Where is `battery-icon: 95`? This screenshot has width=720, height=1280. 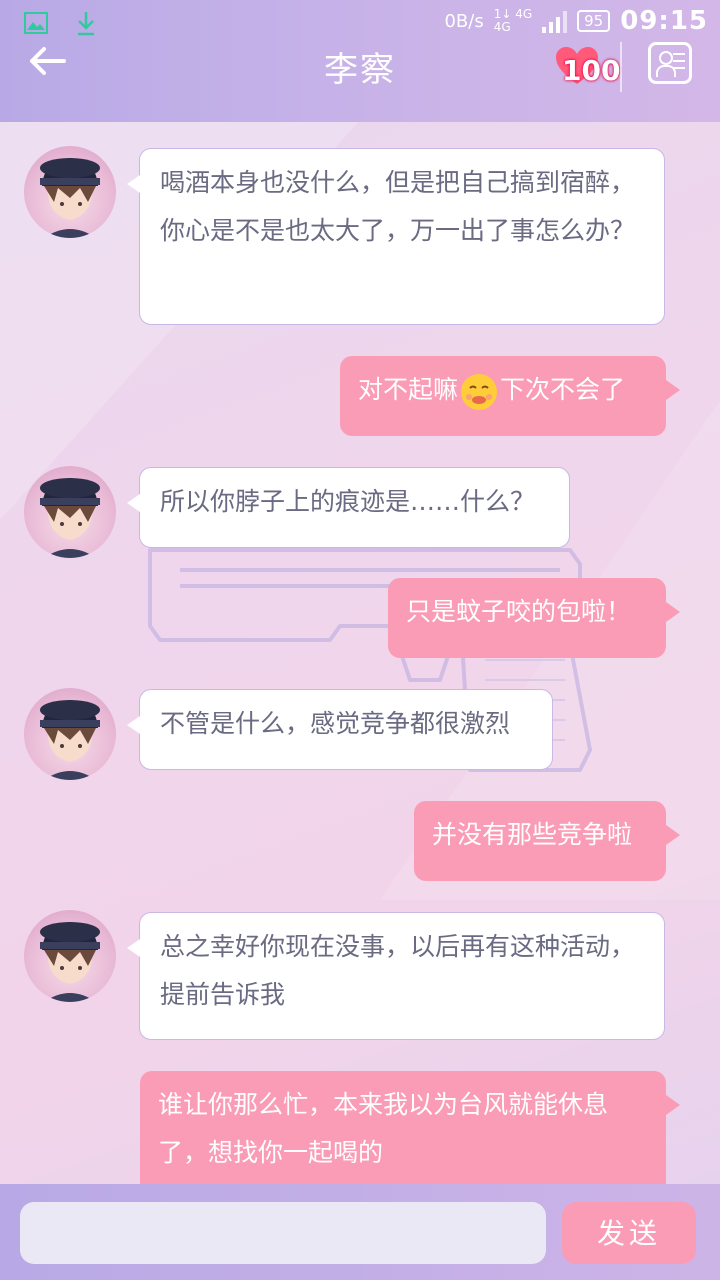 battery-icon: 95 is located at coordinates (594, 21).